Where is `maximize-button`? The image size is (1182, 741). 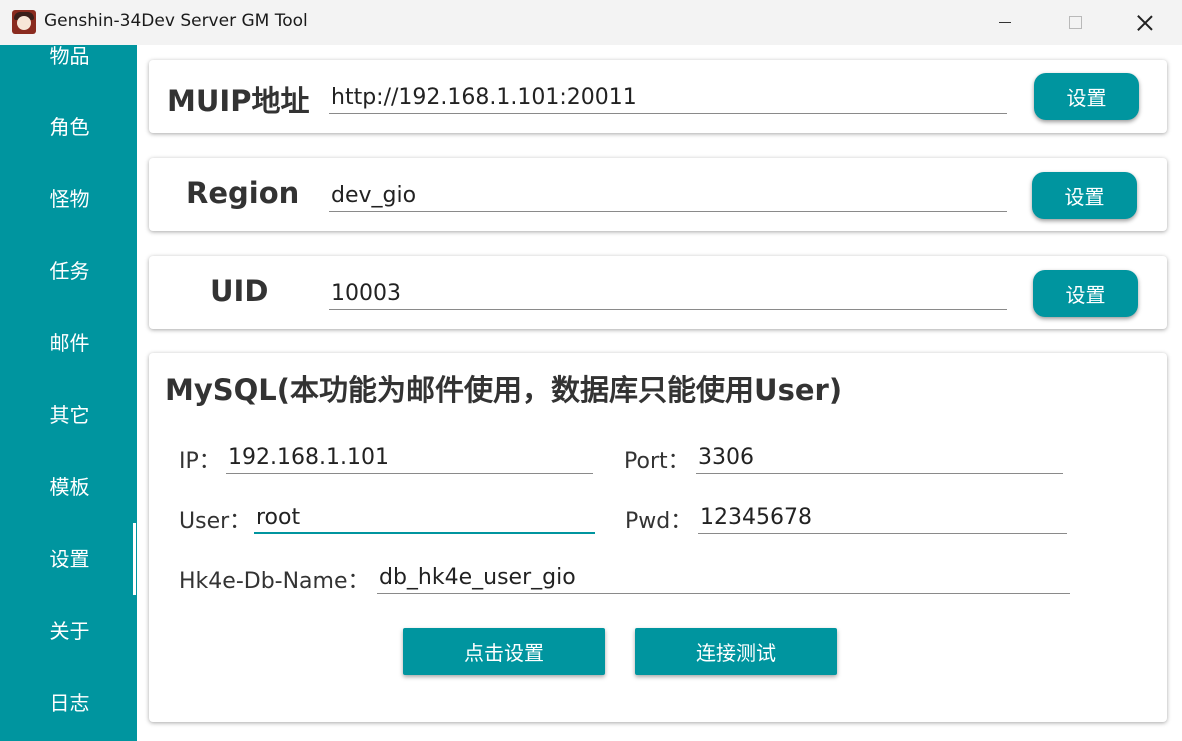 maximize-button is located at coordinates (1075, 22).